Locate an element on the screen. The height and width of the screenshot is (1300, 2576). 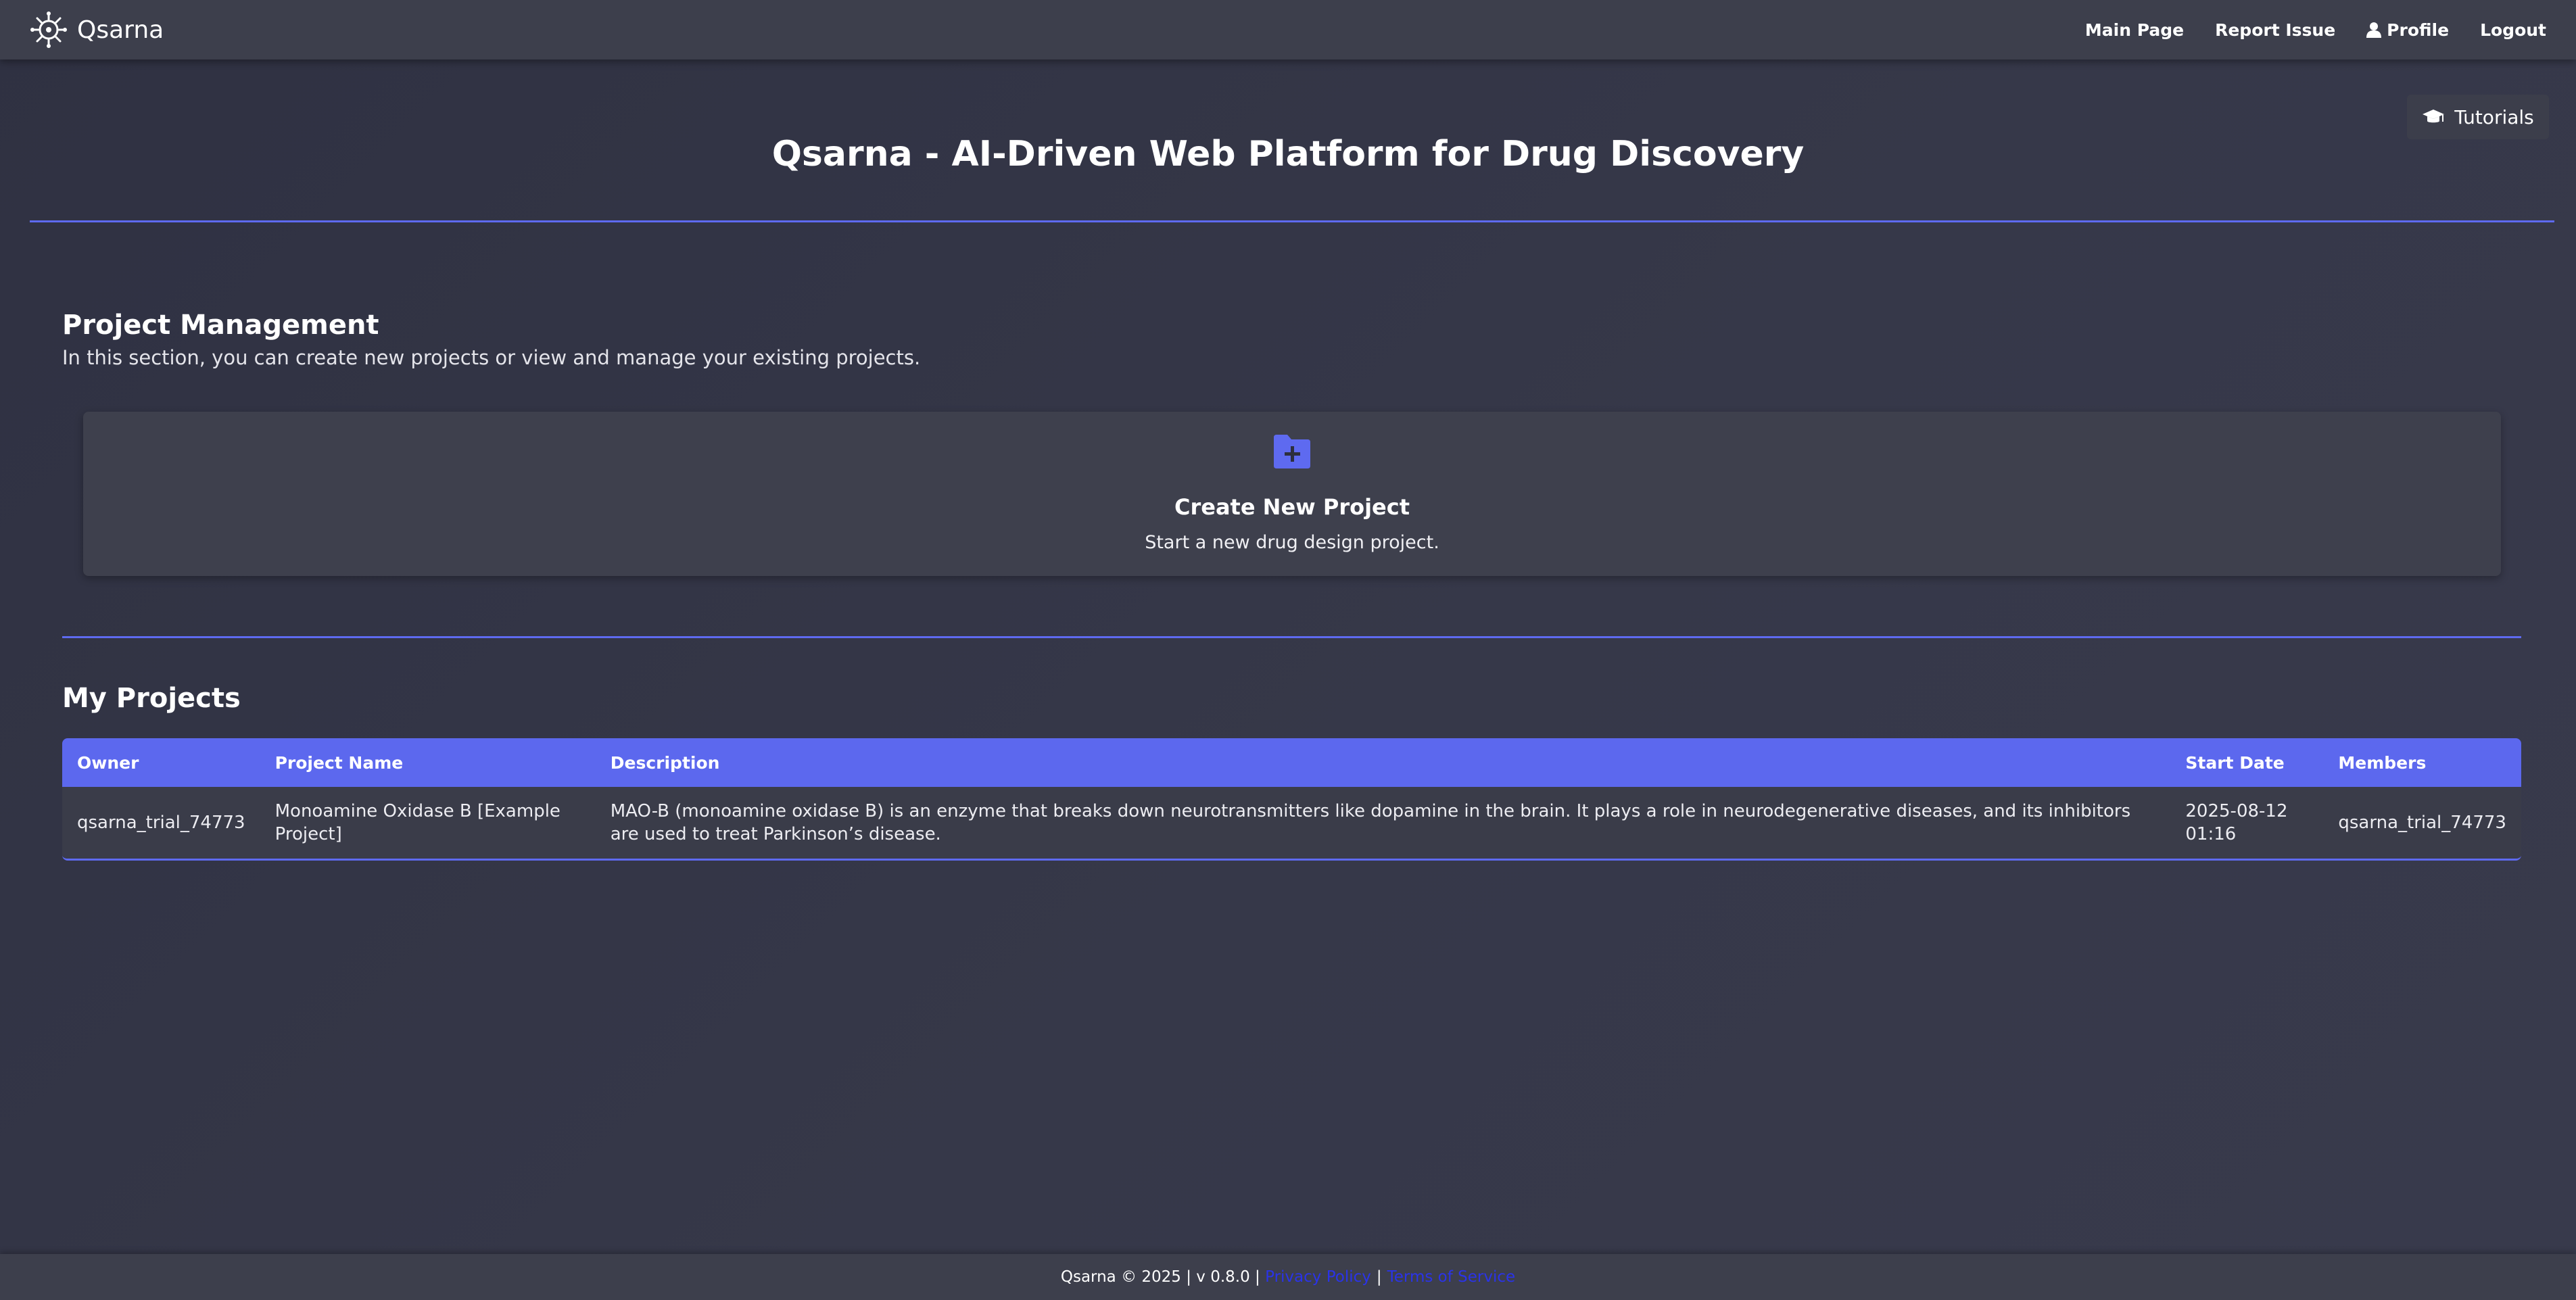
tutorials-label: Tutorials is located at coordinates (2494, 116).